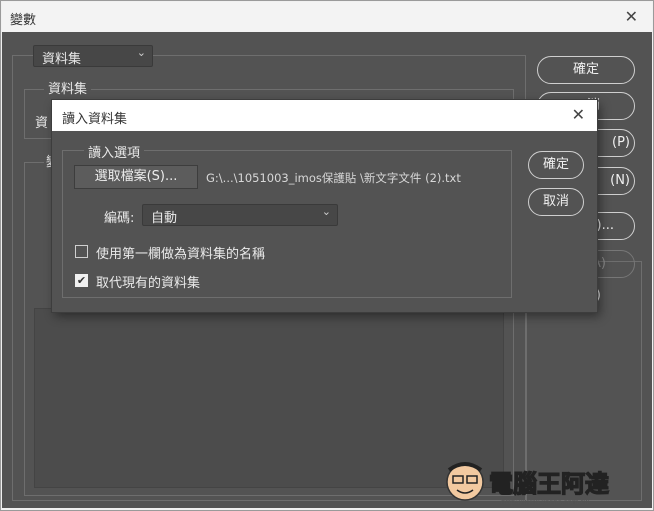 This screenshot has height=511, width=654. What do you see at coordinates (81, 280) in the screenshot?
I see `replace-dataset-checkbox: ✔` at bounding box center [81, 280].